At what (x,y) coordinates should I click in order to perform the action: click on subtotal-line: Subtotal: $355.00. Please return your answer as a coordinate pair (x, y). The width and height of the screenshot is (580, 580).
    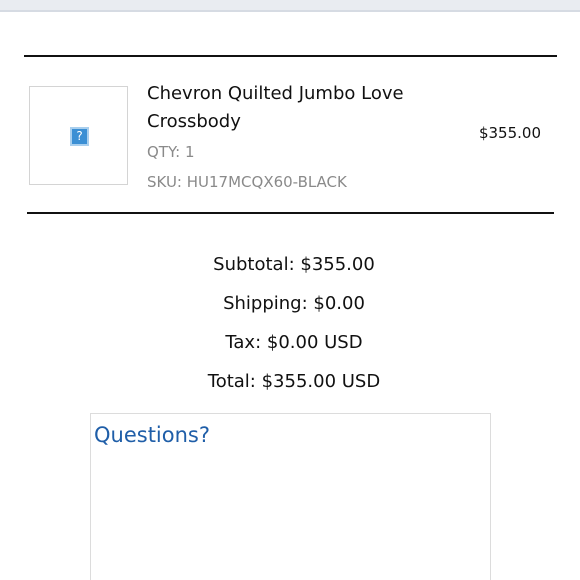
    Looking at the image, I should click on (294, 264).